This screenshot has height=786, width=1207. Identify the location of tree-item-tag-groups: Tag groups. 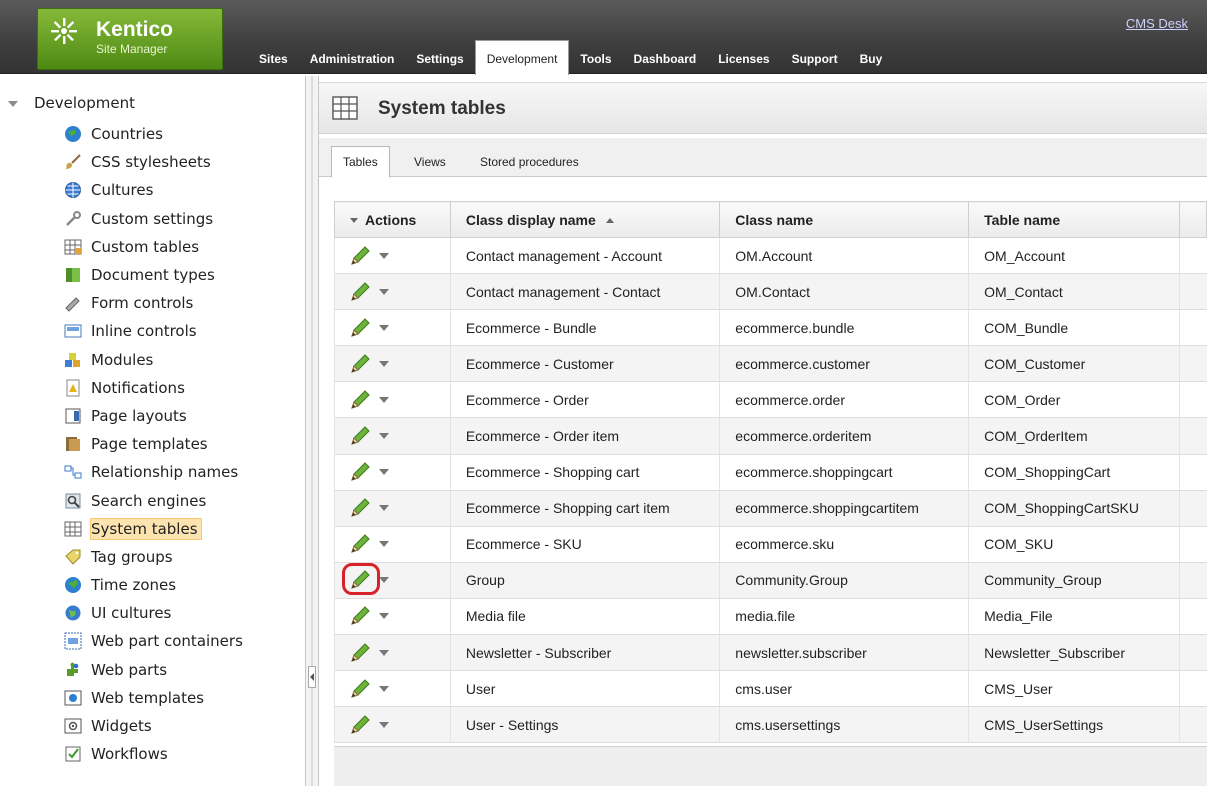
(155, 557).